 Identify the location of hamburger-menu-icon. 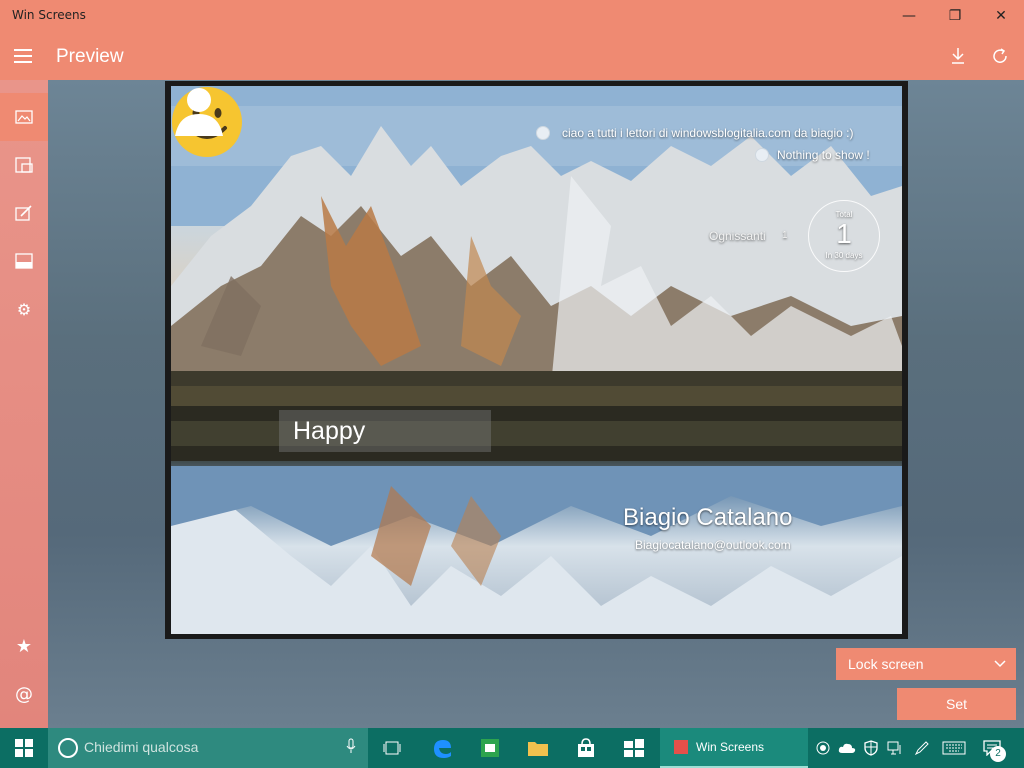
(23, 56).